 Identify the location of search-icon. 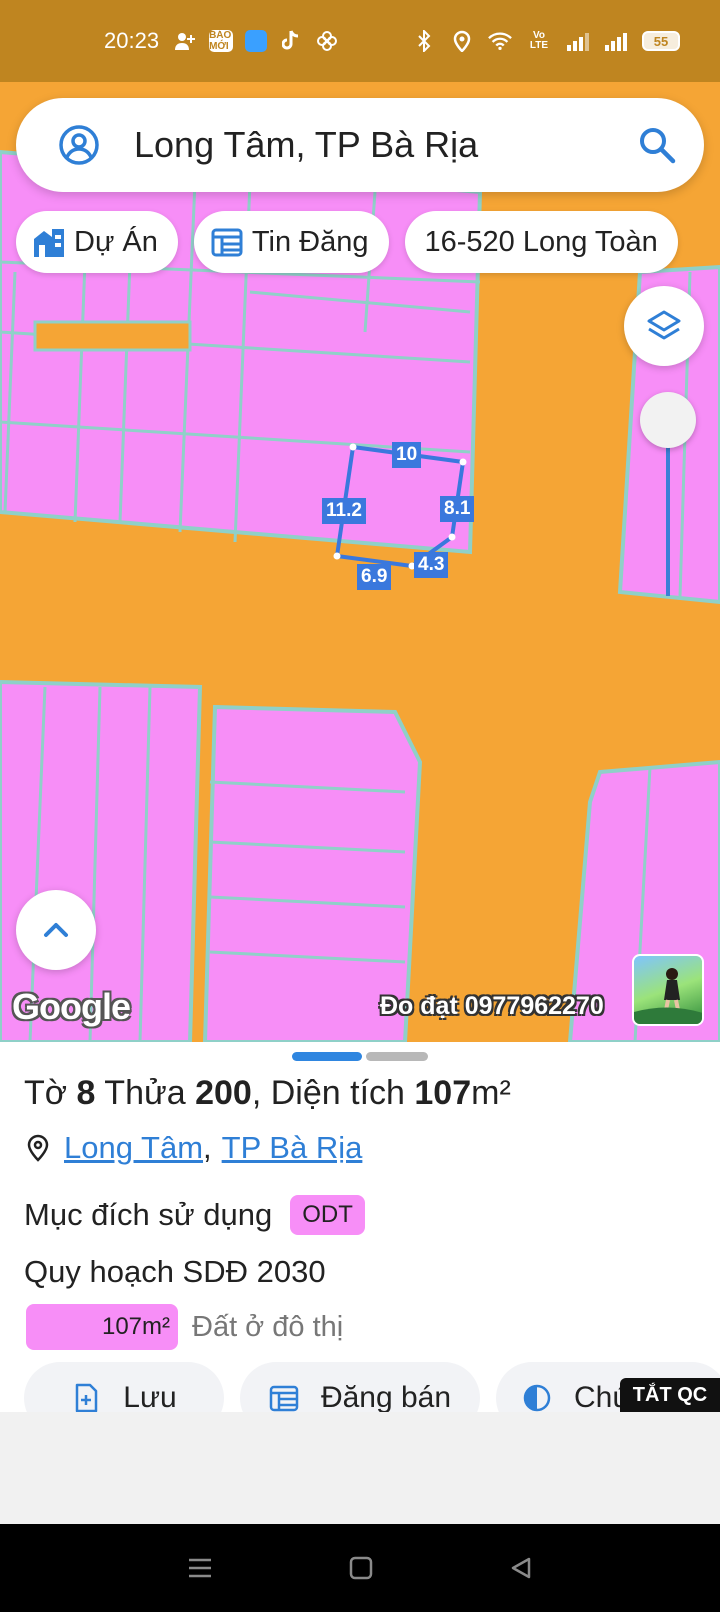
(657, 145).